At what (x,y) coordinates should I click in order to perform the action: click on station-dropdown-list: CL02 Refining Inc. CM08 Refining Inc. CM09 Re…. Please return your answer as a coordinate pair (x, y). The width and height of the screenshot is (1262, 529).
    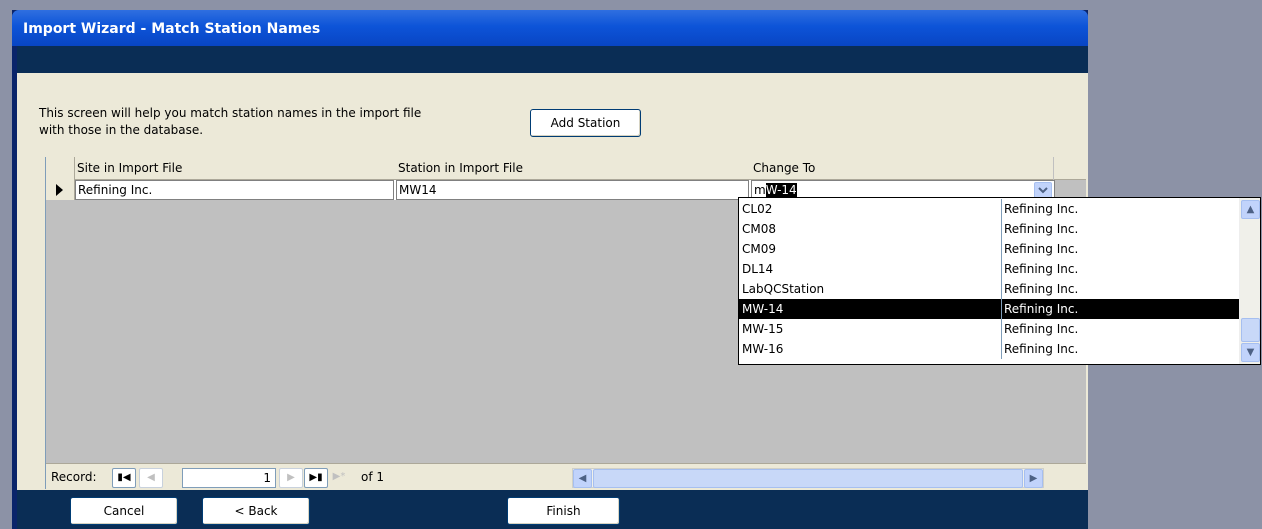
    Looking at the image, I should click on (999, 281).